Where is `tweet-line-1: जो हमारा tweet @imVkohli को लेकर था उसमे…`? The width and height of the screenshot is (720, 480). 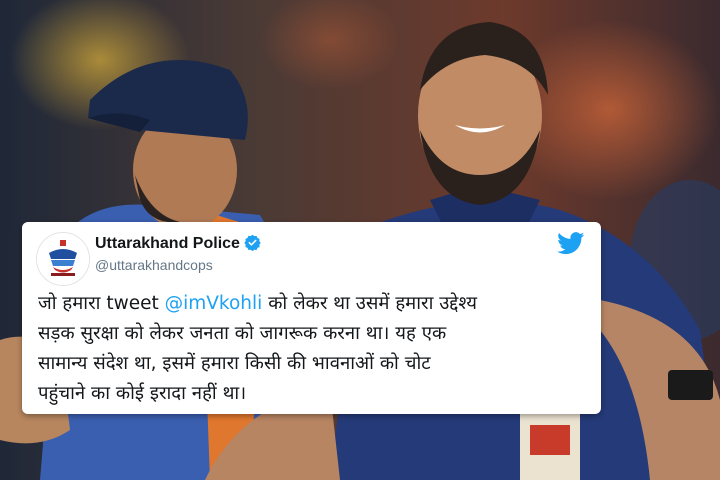 tweet-line-1: जो हमारा tweet @imVkohli को लेकर था उसमे… is located at coordinates (315, 304).